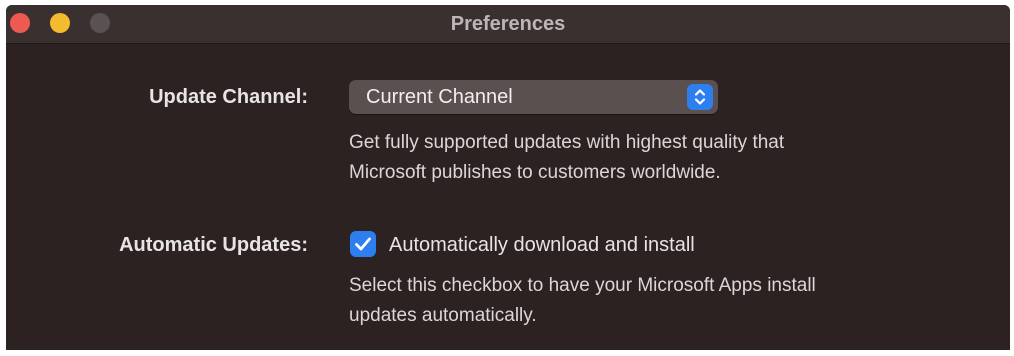 The image size is (1014, 356). What do you see at coordinates (443, 315) in the screenshot?
I see `automatic-updates-description-line: updates automatically.` at bounding box center [443, 315].